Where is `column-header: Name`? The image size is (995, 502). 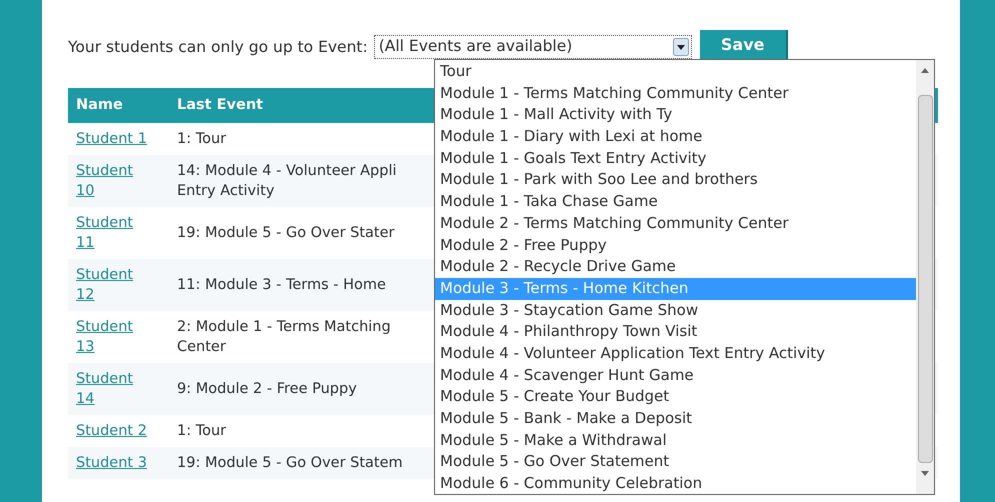
column-header: Name is located at coordinates (99, 104).